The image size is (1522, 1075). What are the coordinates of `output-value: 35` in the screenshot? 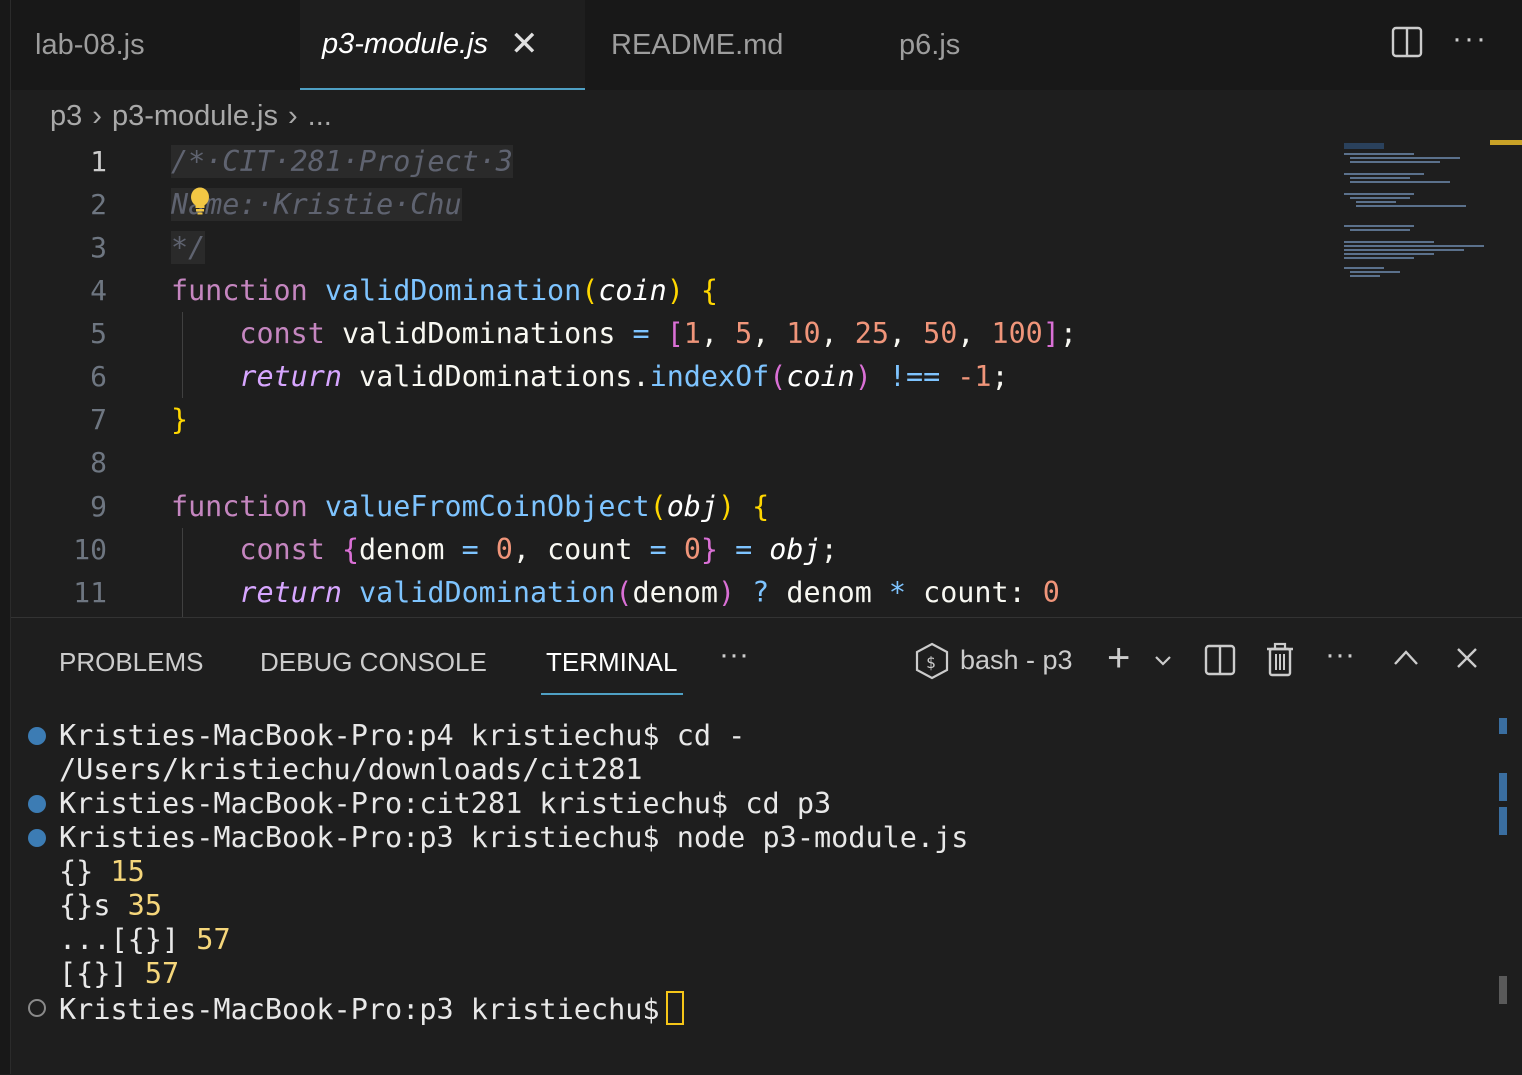 It's located at (144, 905).